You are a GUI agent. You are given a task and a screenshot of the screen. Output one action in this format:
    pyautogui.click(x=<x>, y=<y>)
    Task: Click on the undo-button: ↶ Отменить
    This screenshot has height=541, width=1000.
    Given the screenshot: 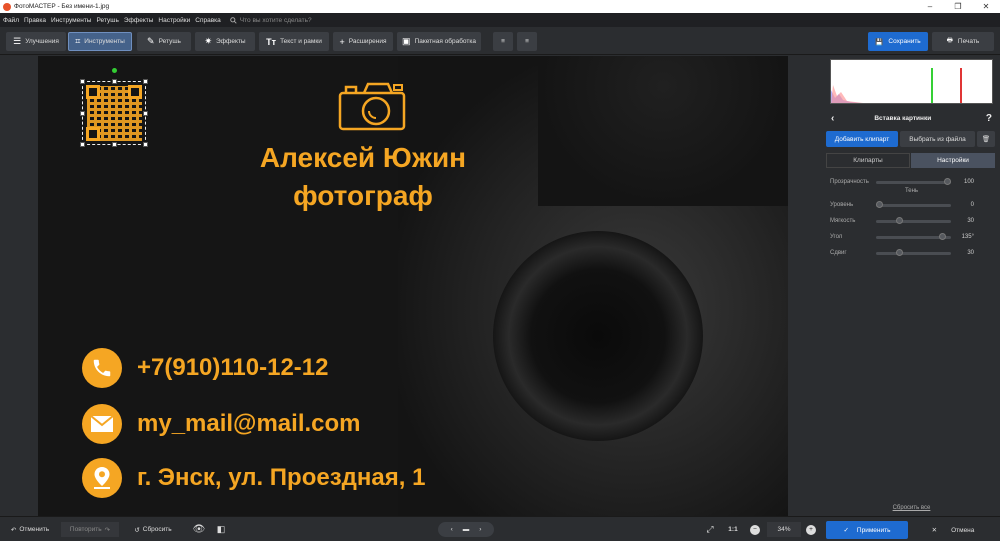 What is the action you would take?
    pyautogui.click(x=30, y=529)
    